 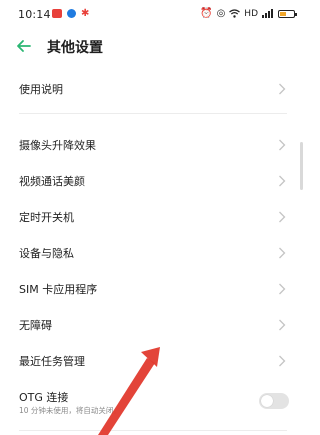 I want to click on settings-item-label: 最近任务管理, so click(x=52, y=361).